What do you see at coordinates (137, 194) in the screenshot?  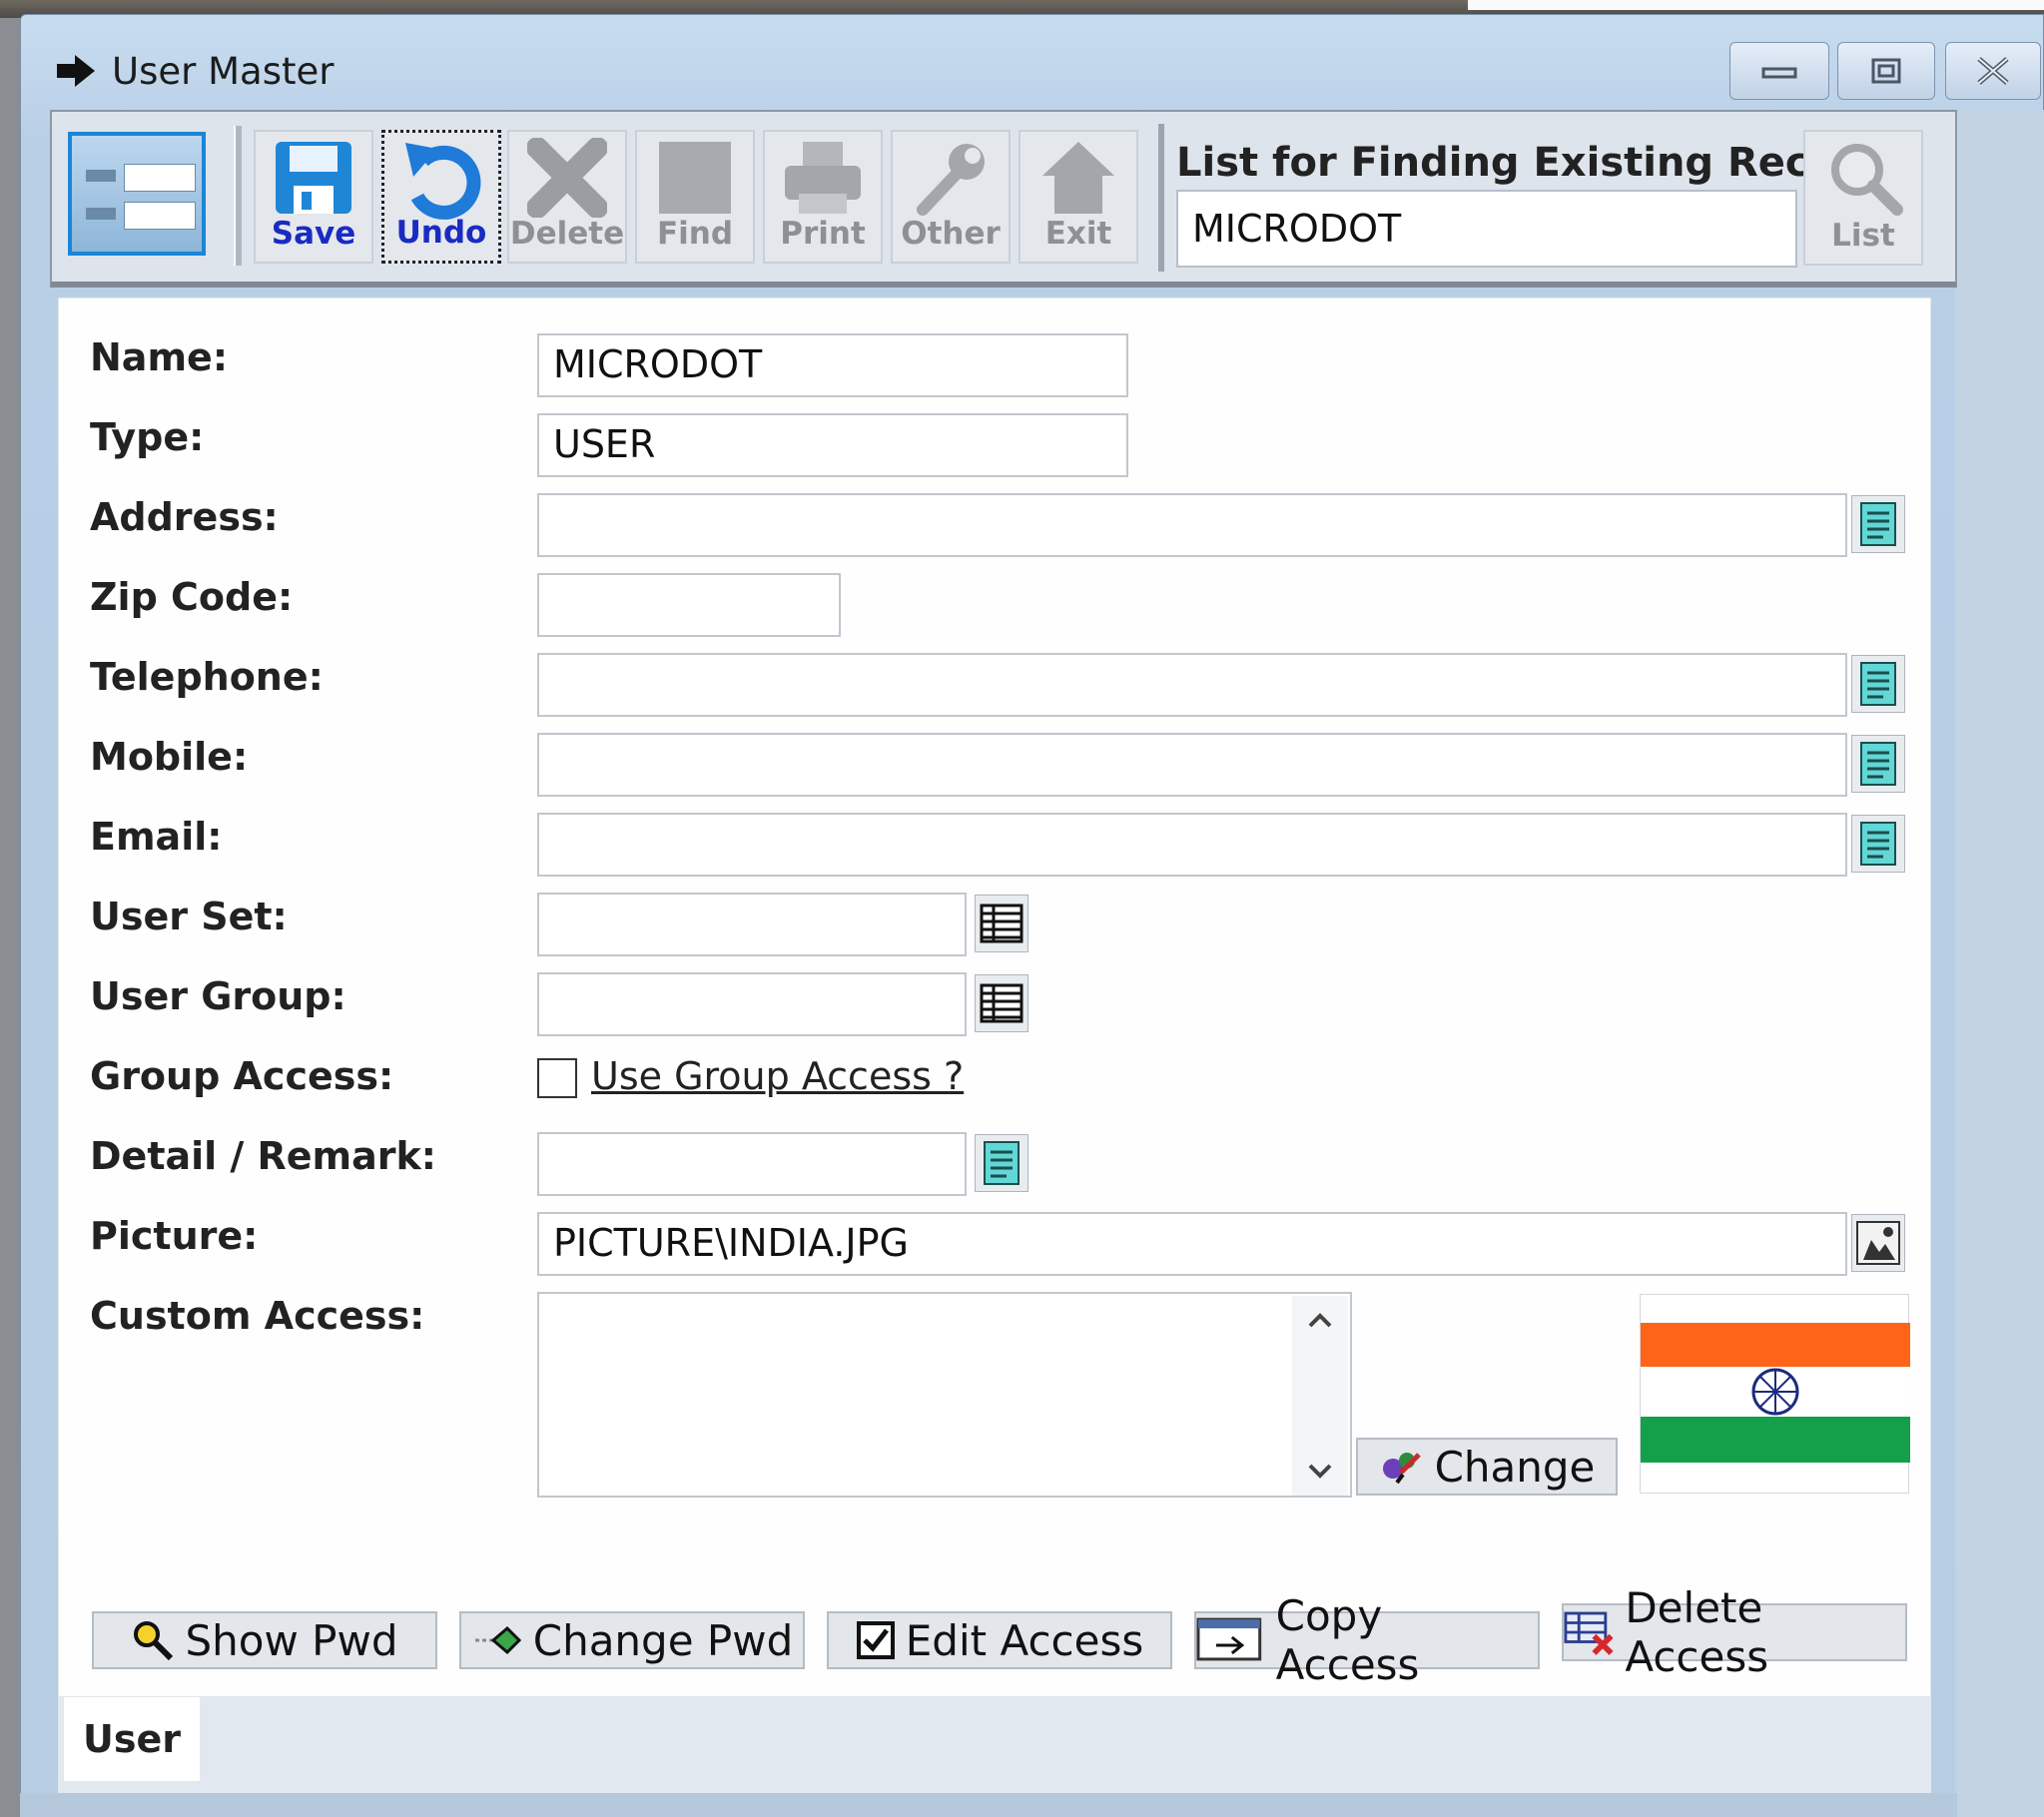 I see `form-icon` at bounding box center [137, 194].